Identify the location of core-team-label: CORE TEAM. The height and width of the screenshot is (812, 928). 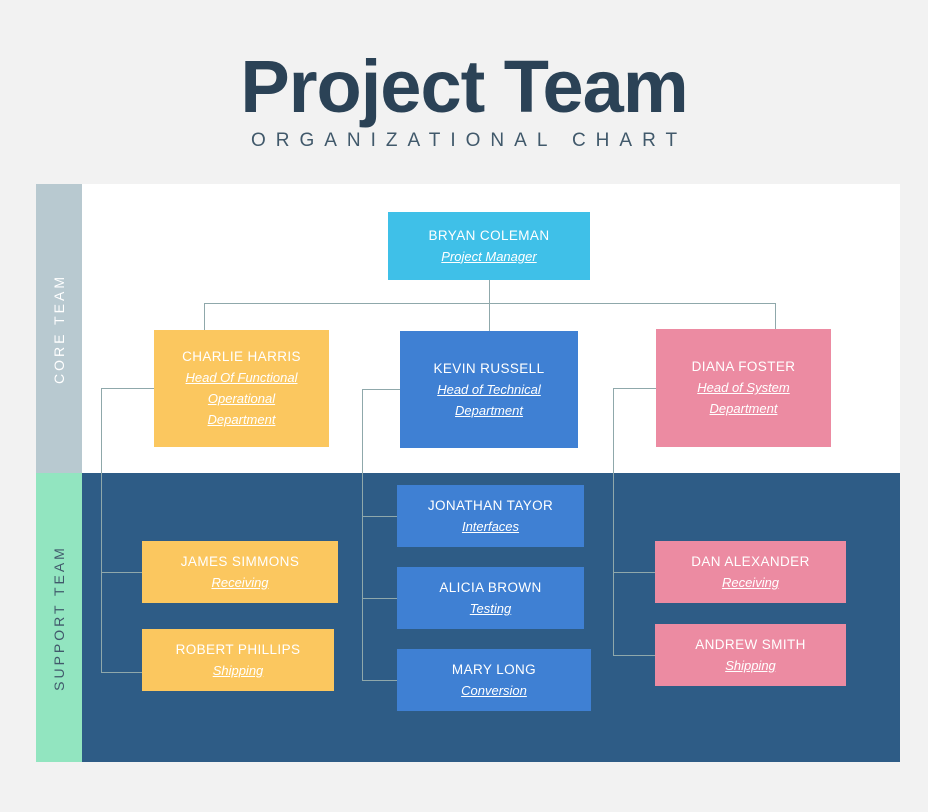
(59, 328).